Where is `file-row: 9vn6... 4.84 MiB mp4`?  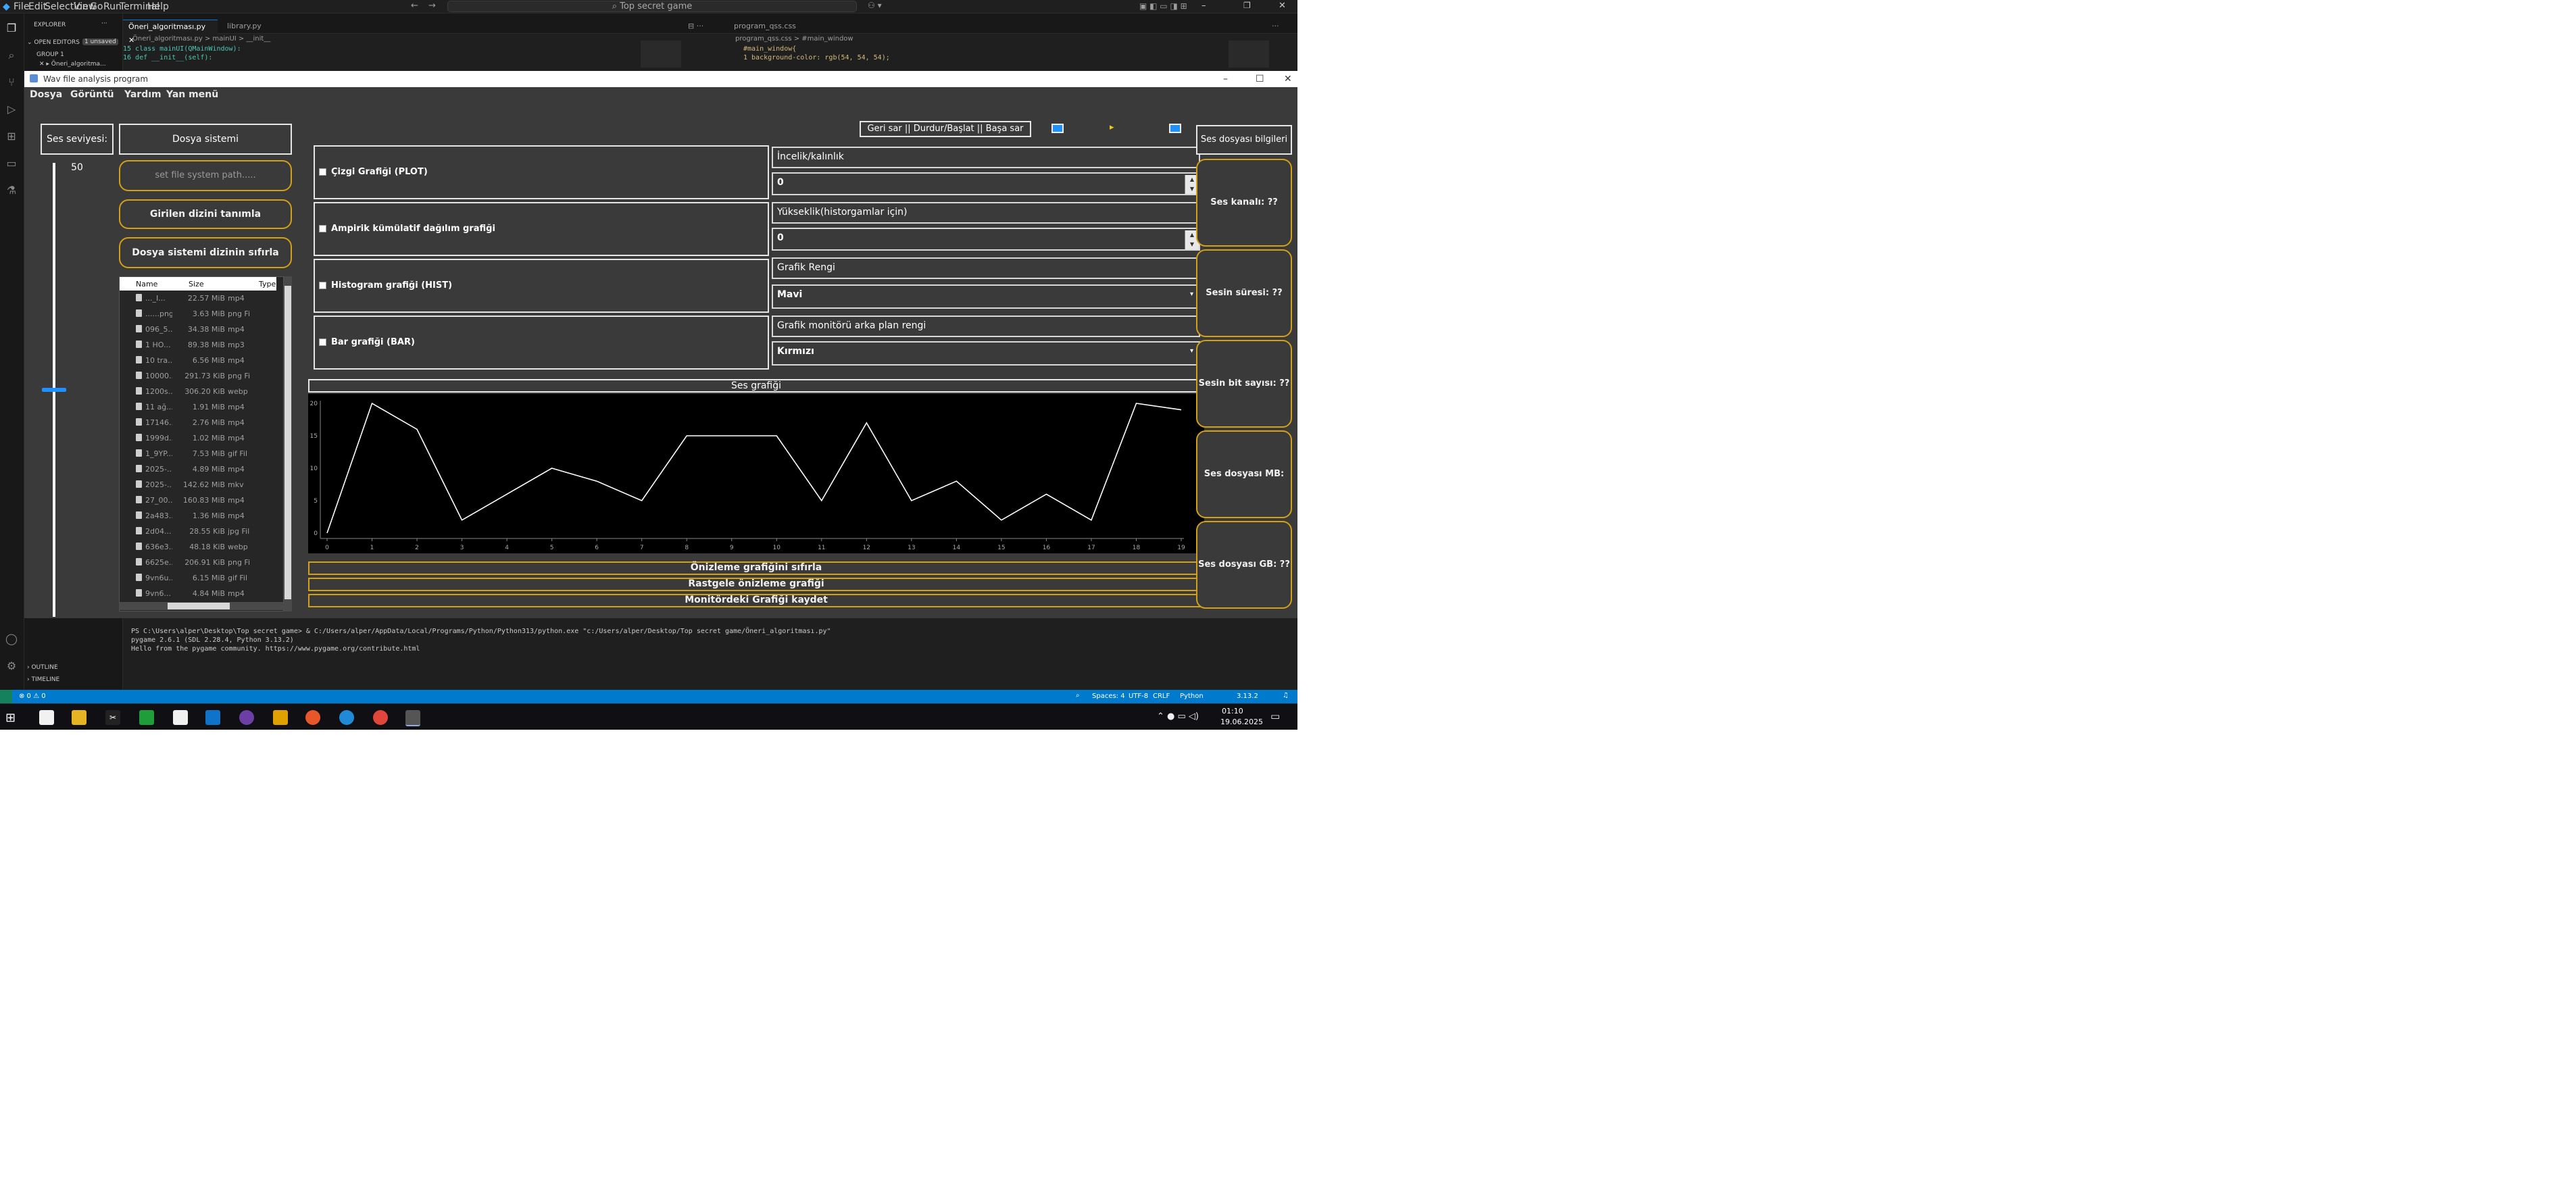 file-row: 9vn6... 4.84 MiB mp4 is located at coordinates (198, 593).